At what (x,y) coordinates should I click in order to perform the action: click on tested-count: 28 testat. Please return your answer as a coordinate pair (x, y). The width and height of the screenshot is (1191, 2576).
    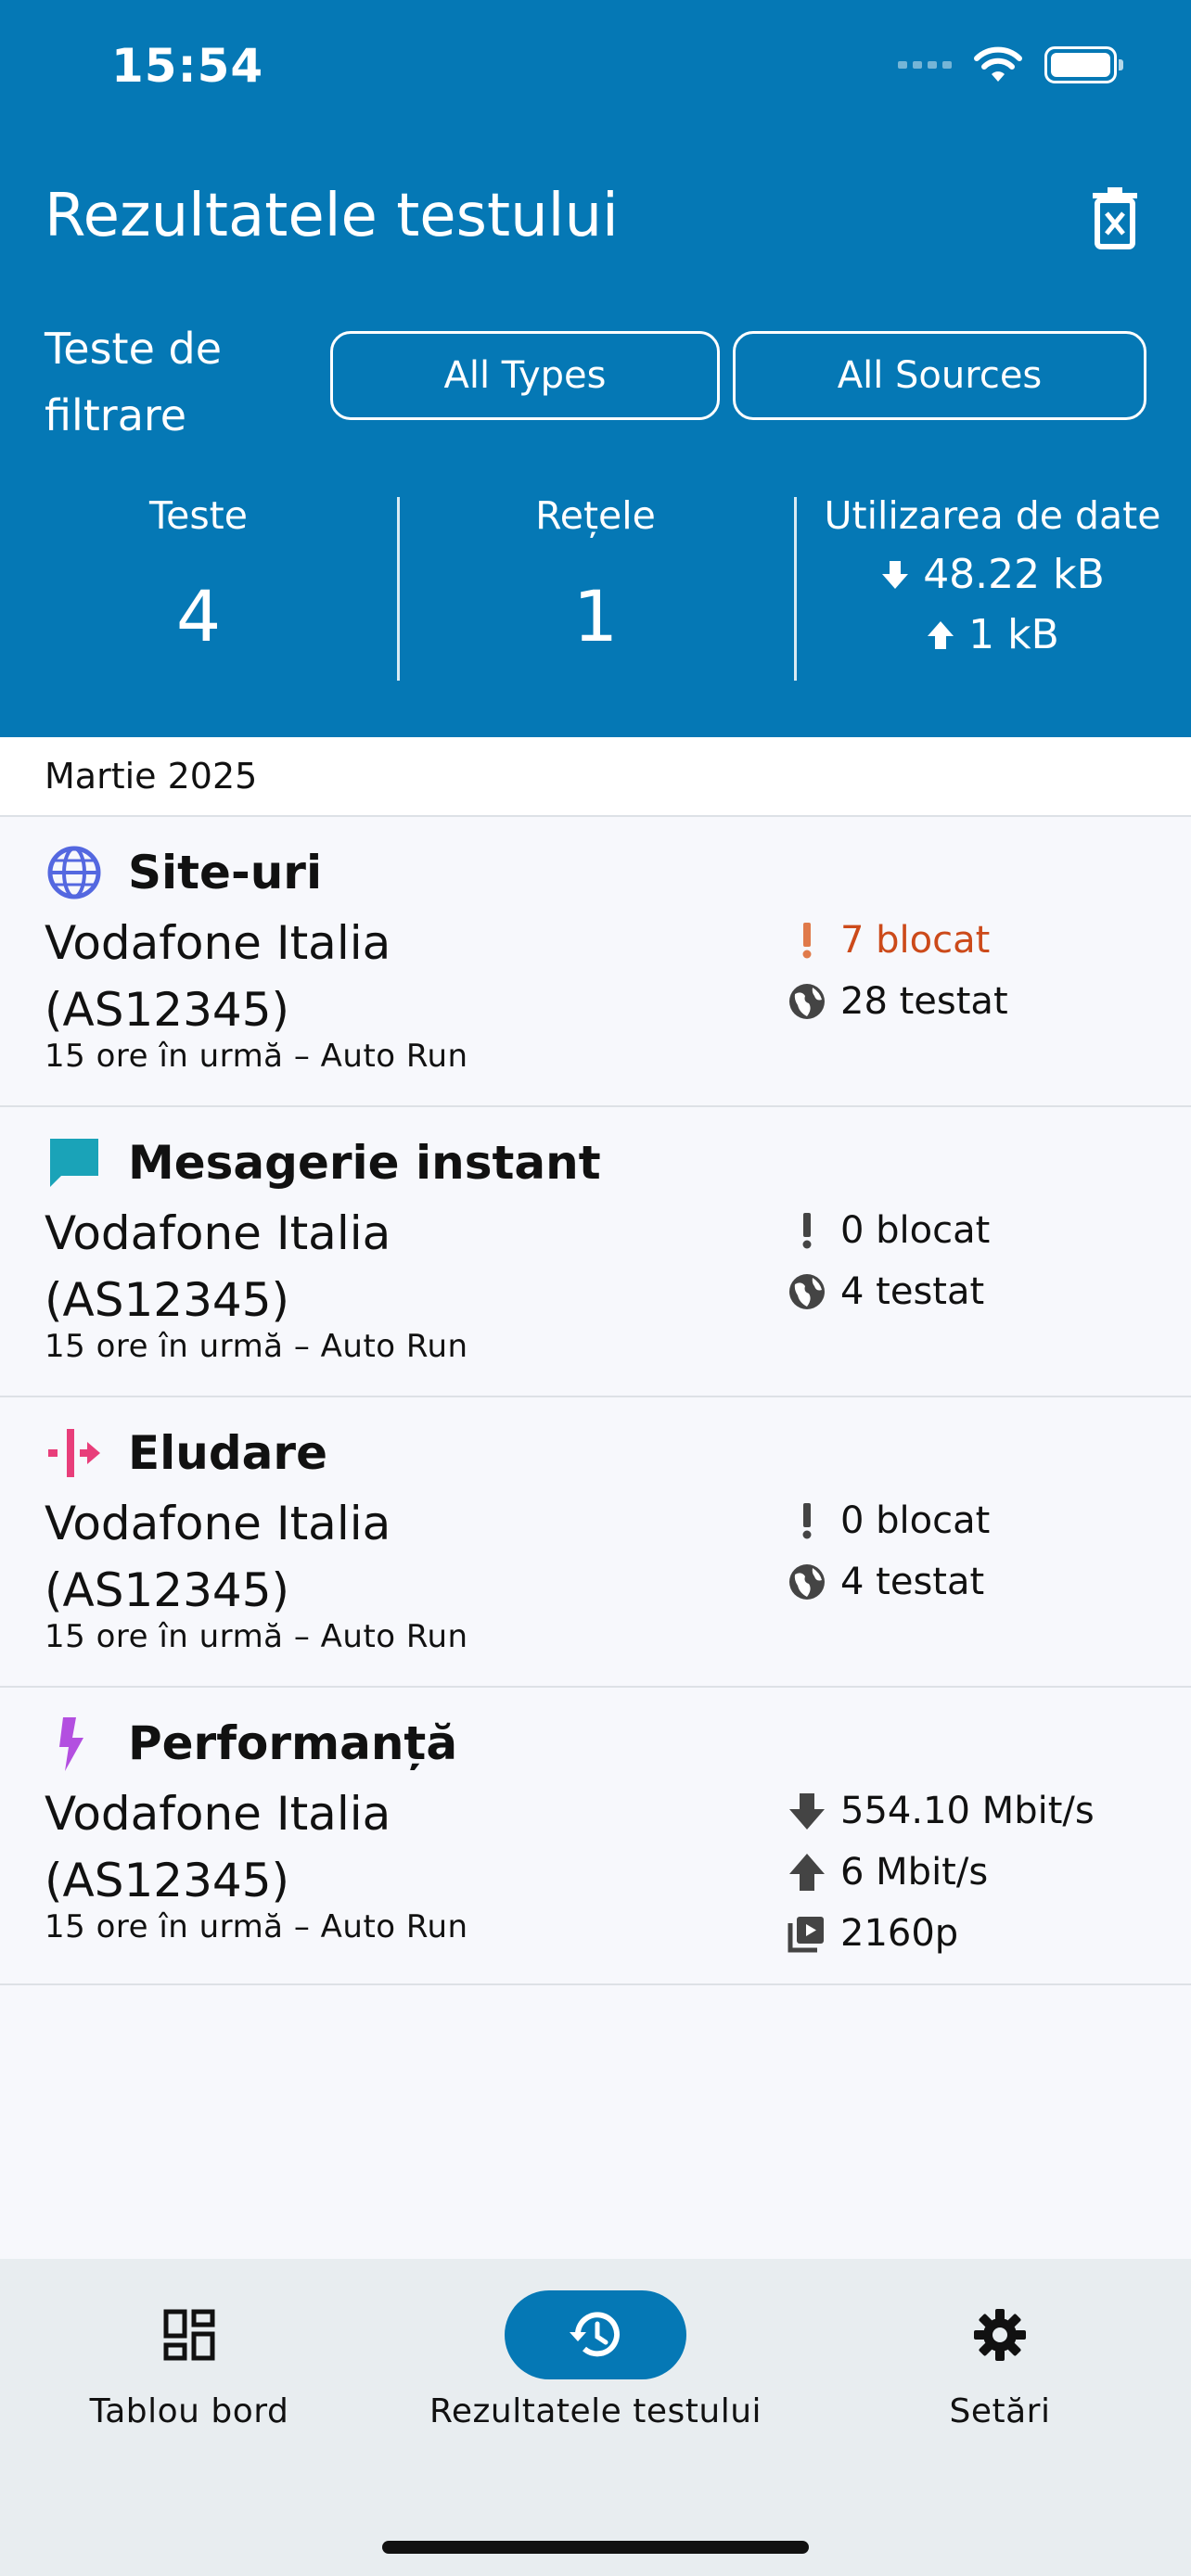
    Looking at the image, I should click on (897, 1002).